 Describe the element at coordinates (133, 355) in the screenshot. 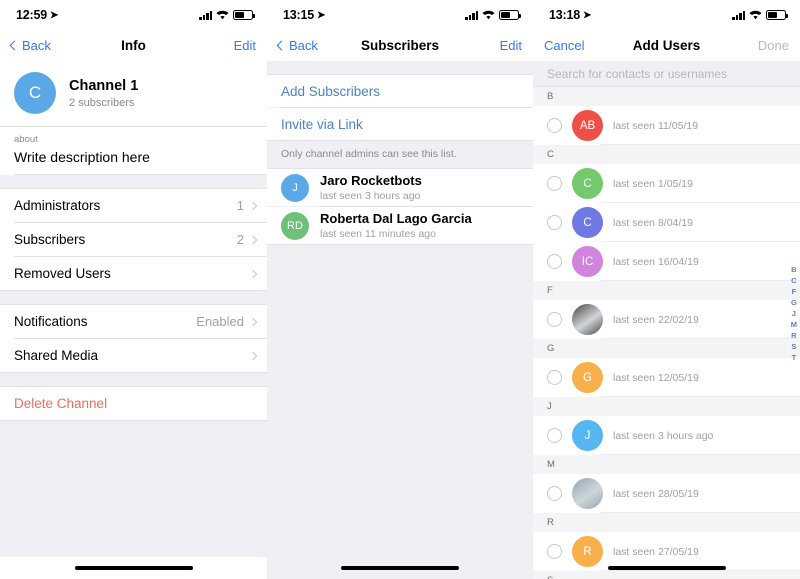

I see `row-shared-media: Shared Media` at that location.